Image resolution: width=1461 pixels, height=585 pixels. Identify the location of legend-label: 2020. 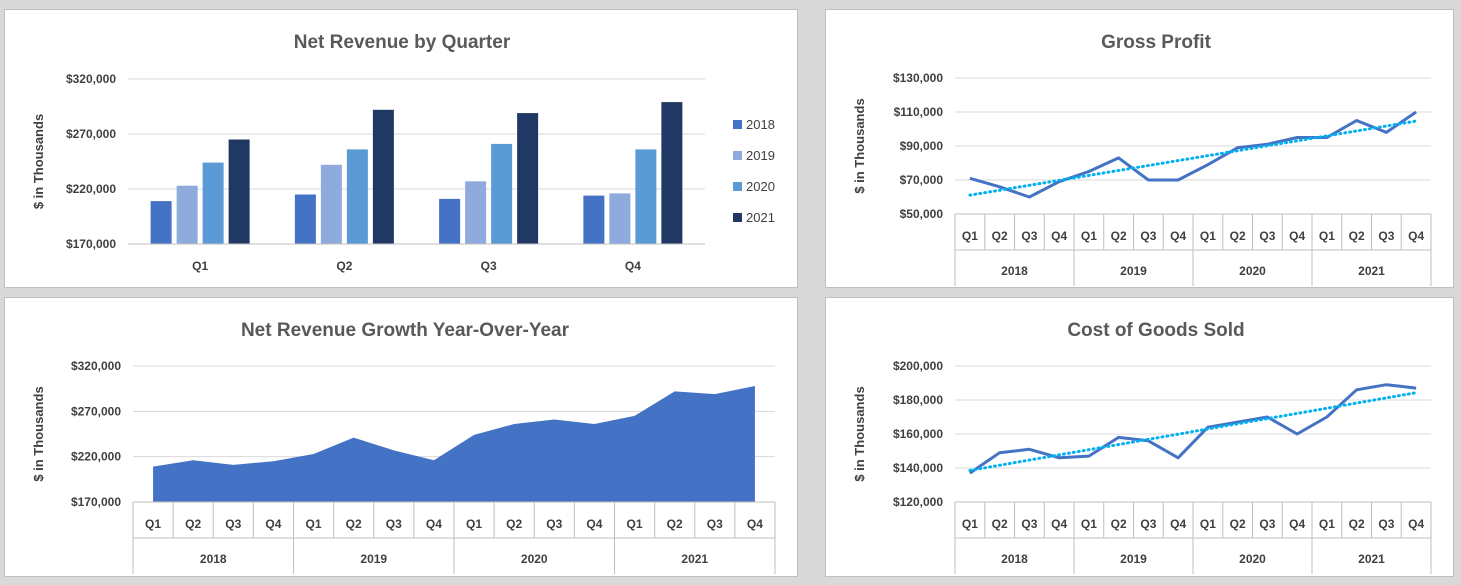
(760, 186).